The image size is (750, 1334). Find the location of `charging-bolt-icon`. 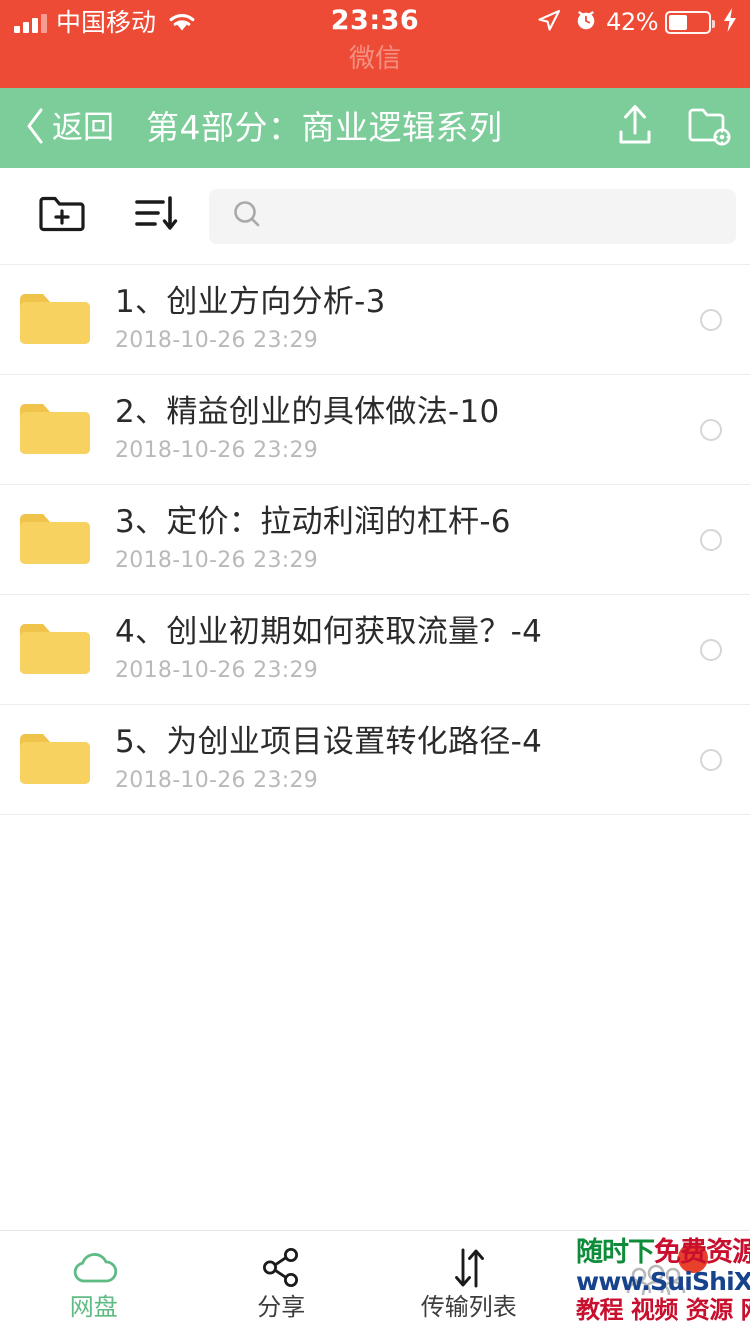

charging-bolt-icon is located at coordinates (730, 22).